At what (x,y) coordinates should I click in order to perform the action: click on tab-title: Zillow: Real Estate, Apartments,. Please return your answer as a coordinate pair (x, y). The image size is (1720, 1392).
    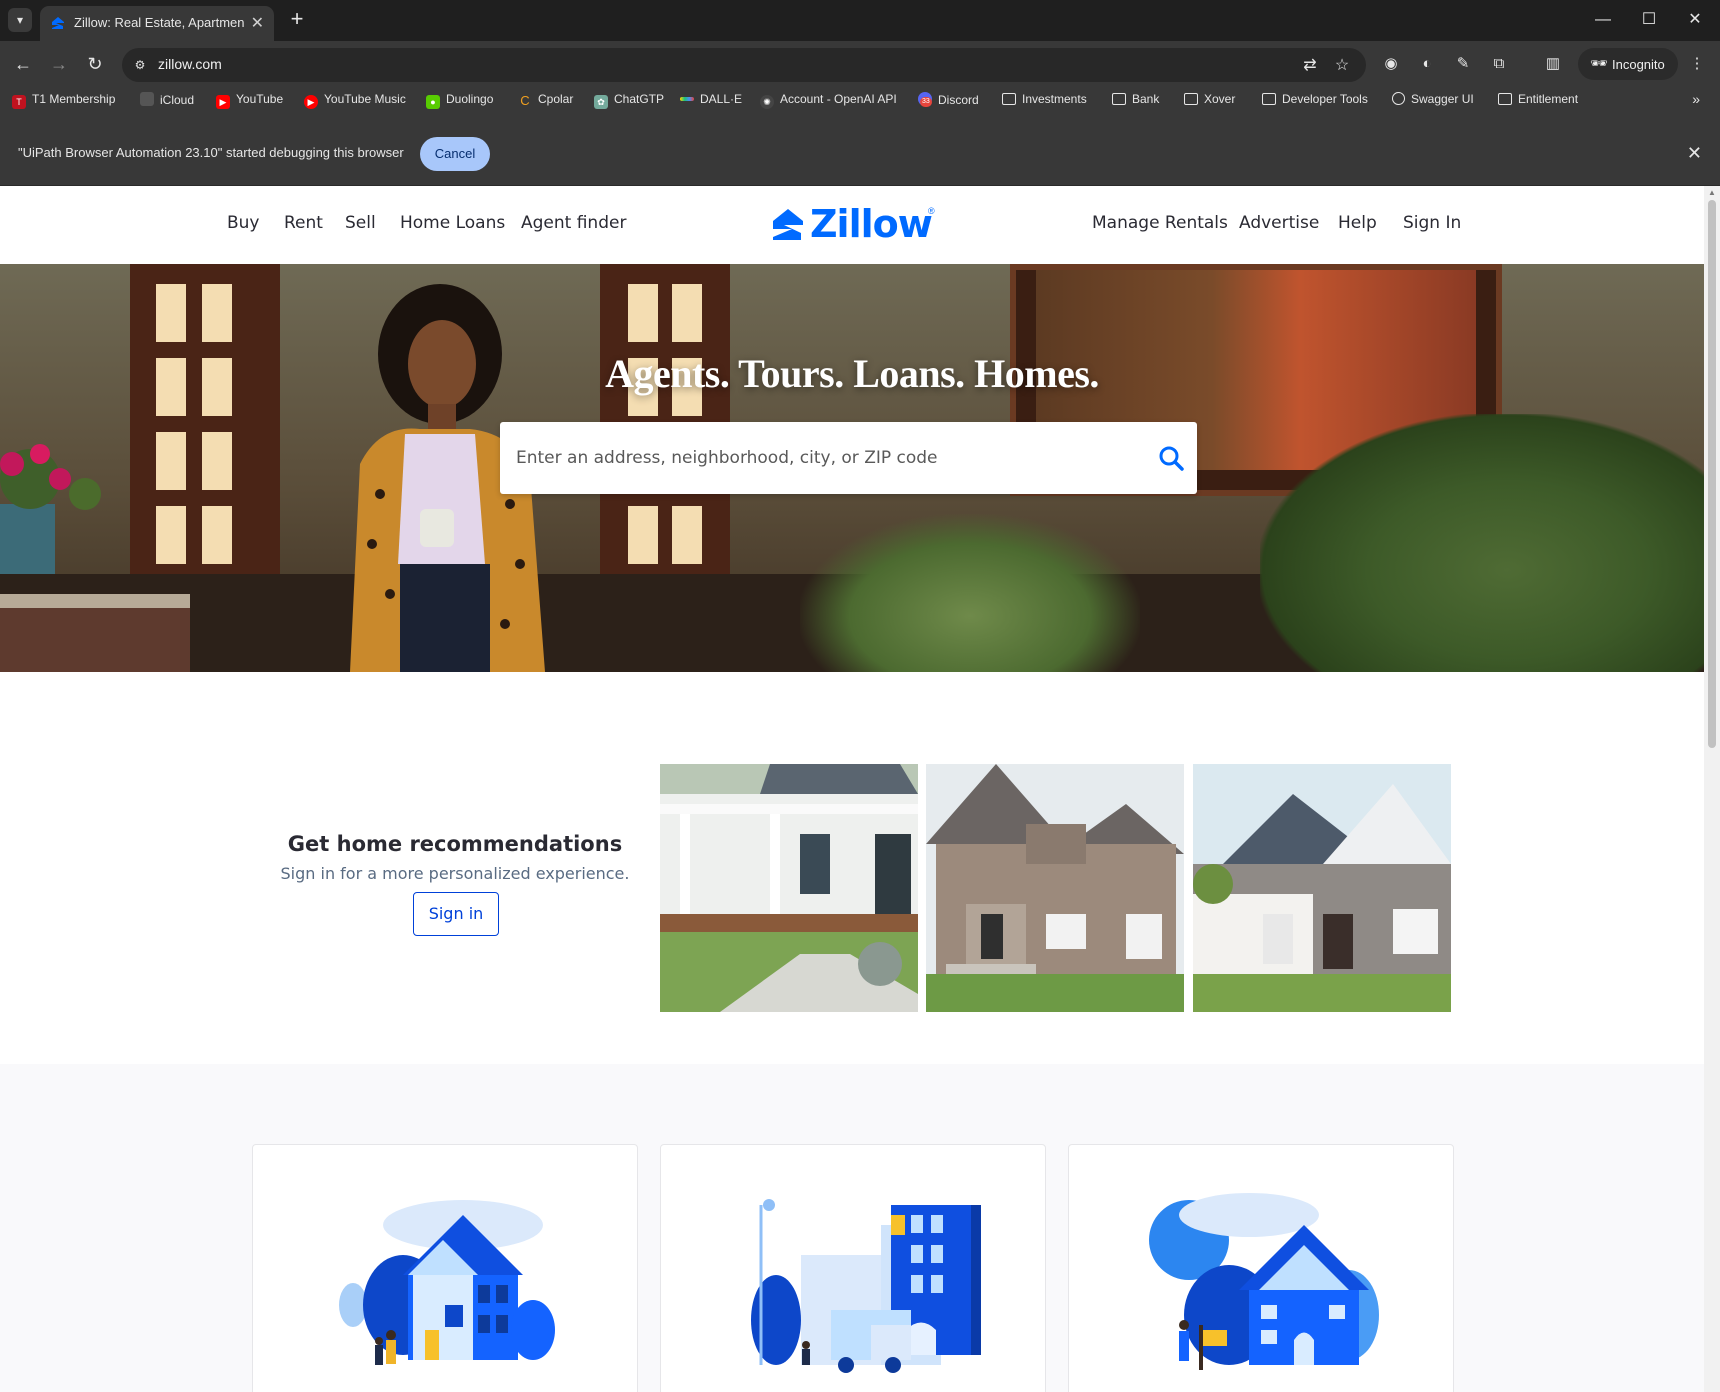
    Looking at the image, I should click on (159, 22).